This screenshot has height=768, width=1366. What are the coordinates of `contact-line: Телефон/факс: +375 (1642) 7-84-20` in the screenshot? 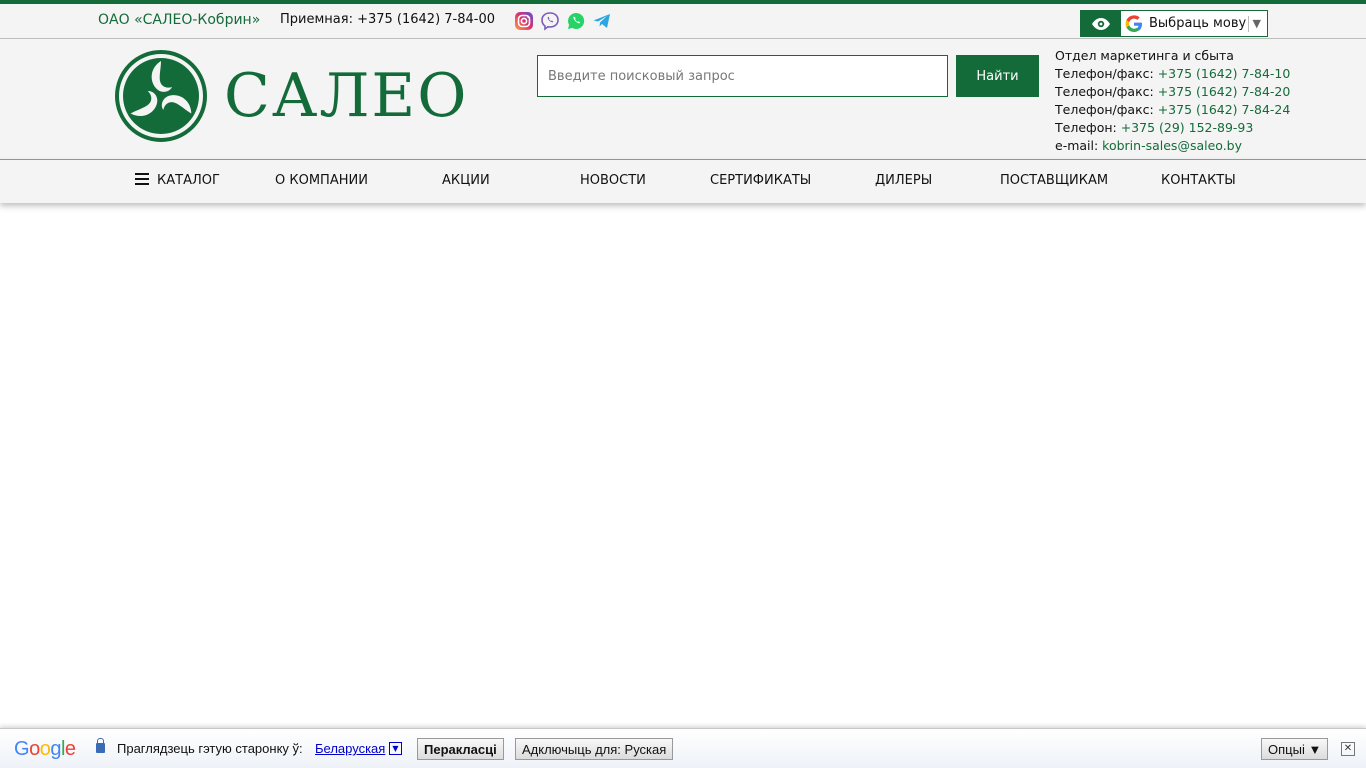 It's located at (1173, 91).